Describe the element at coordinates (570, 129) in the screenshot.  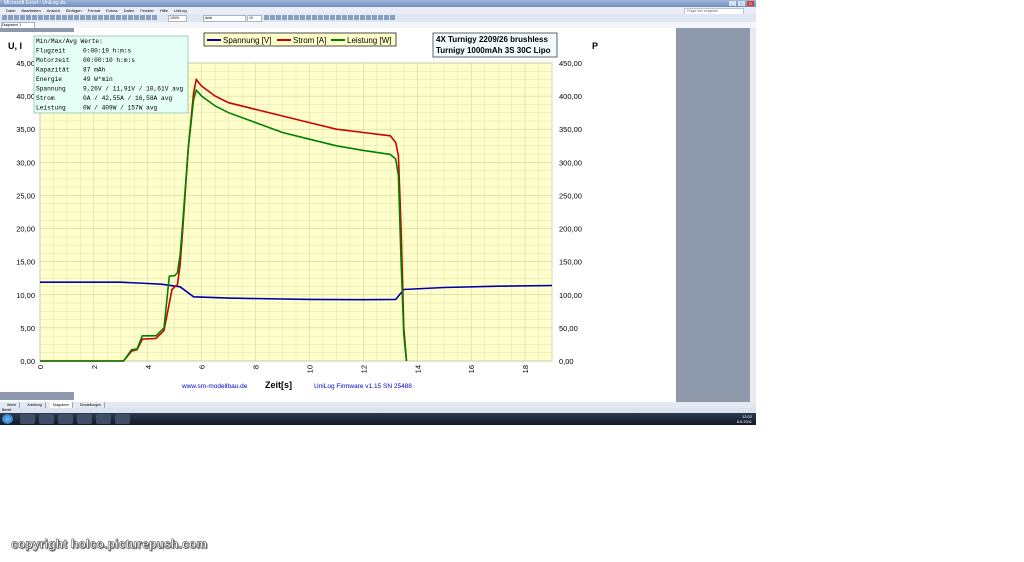
I see `y-right-tick-label: 350,00` at that location.